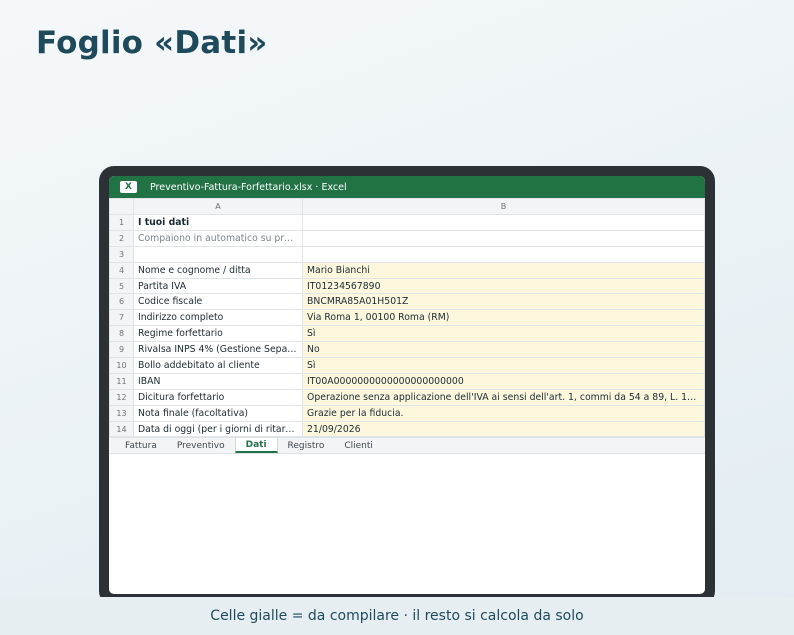 Image resolution: width=794 pixels, height=635 pixels. Describe the element at coordinates (201, 445) in the screenshot. I see `sheet-tab-preventivo: Preventivo` at that location.